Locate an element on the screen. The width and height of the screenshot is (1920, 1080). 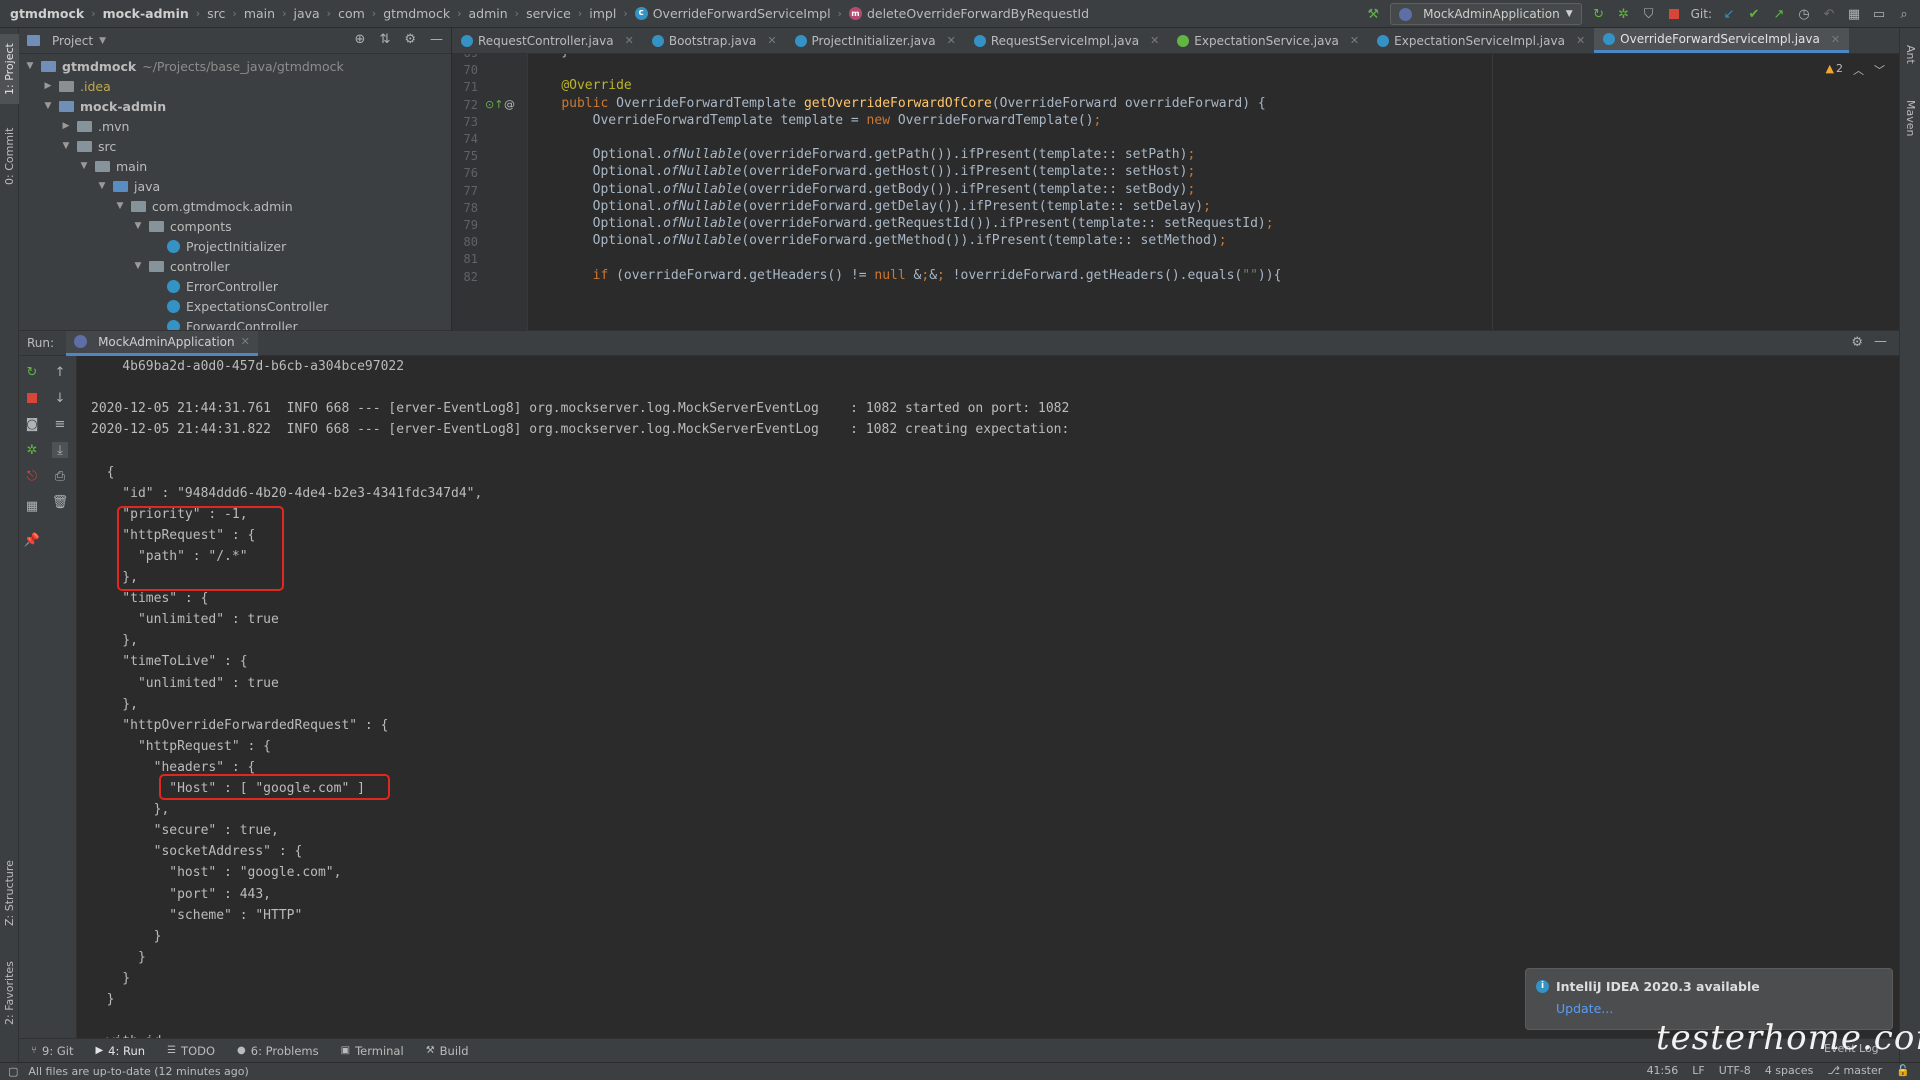
up-arrow-icon: ↑ is located at coordinates (60, 372).